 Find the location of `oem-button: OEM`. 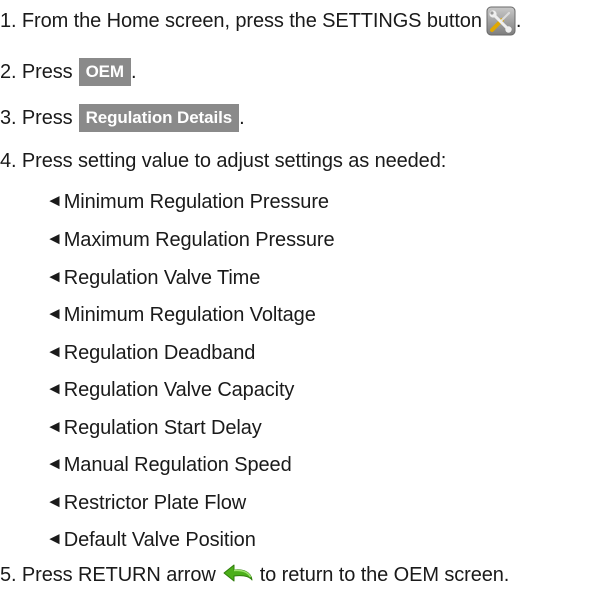

oem-button: OEM is located at coordinates (104, 72).